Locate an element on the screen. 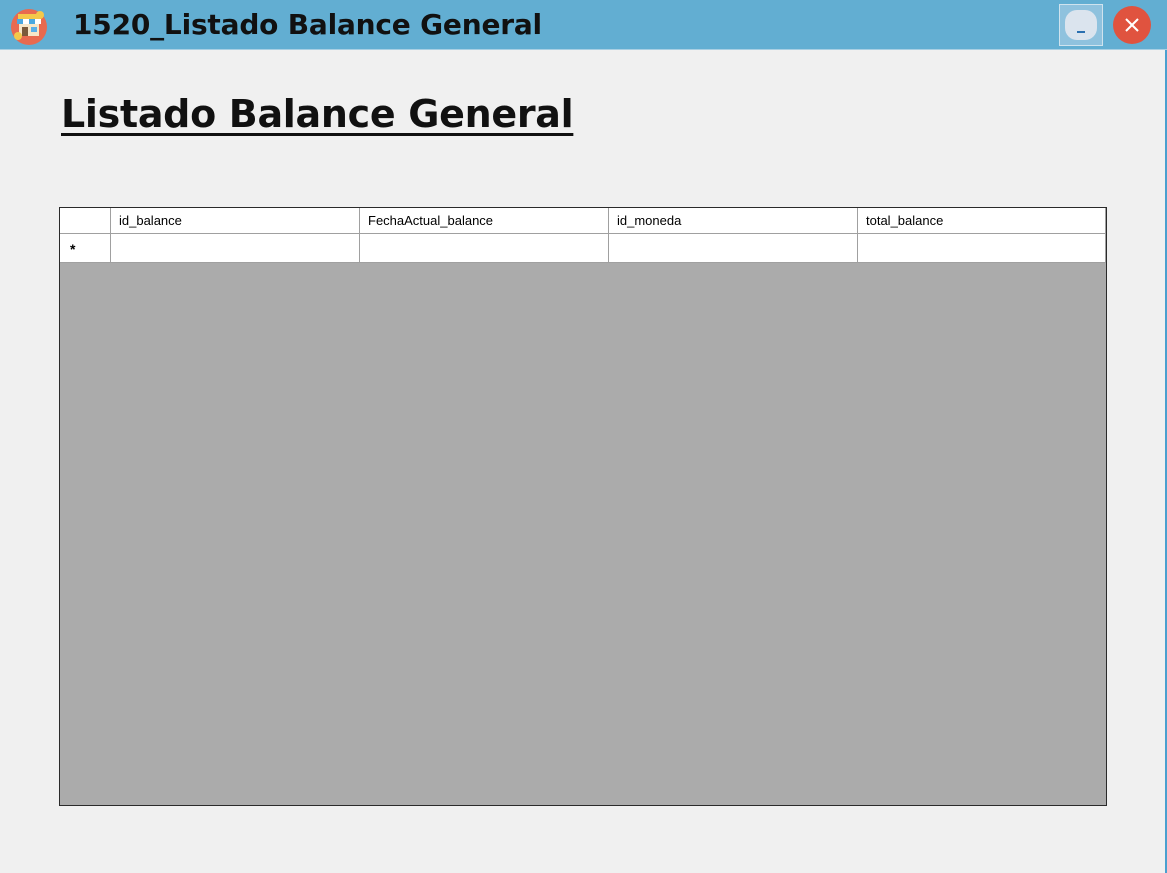 The height and width of the screenshot is (873, 1167). store-icon is located at coordinates (29, 27).